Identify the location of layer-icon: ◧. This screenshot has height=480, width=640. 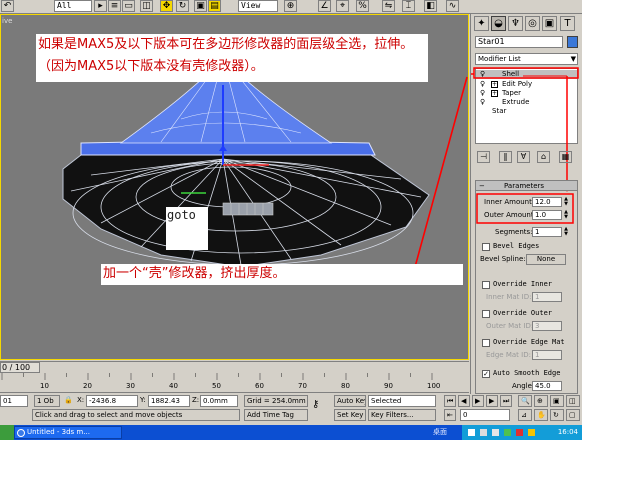
(430, 6).